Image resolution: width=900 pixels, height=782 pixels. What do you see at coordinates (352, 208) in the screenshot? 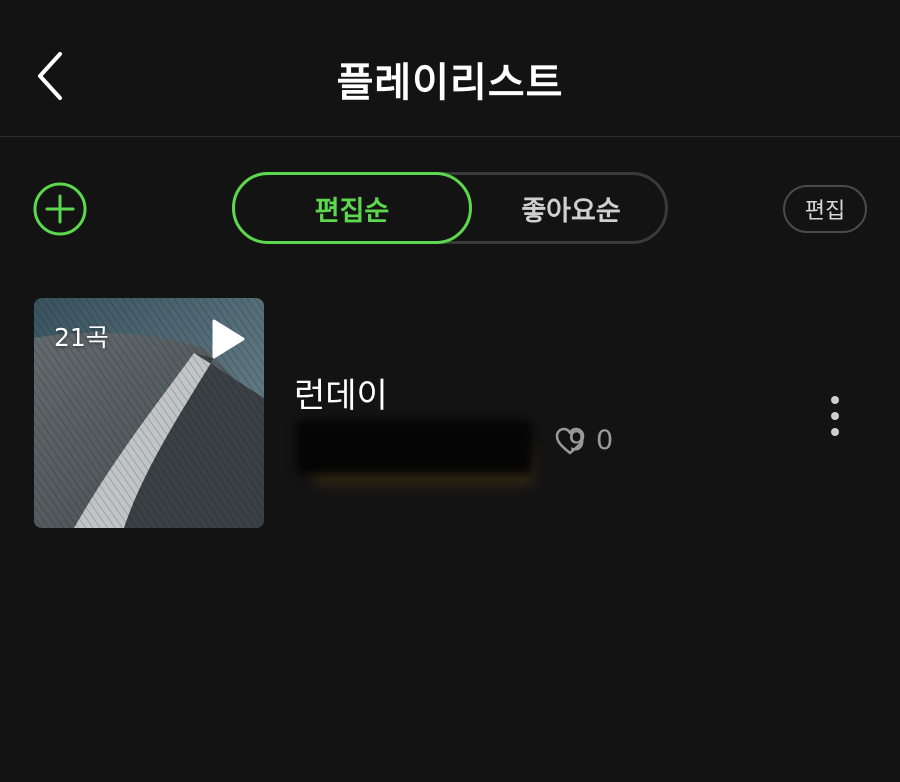
I see `sort-tab-edit-order: 편집순` at bounding box center [352, 208].